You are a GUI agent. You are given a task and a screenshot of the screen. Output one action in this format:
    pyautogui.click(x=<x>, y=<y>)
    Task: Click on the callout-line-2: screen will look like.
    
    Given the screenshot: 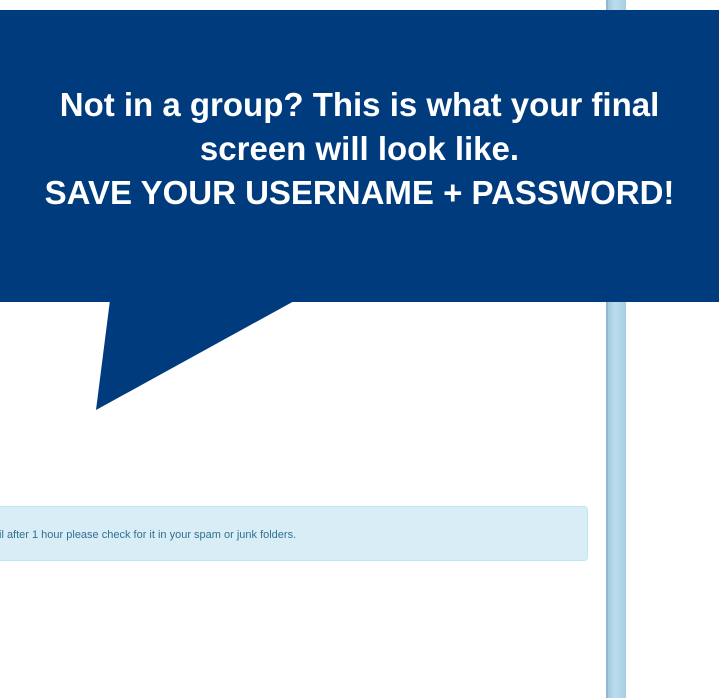 What is the action you would take?
    pyautogui.click(x=359, y=148)
    